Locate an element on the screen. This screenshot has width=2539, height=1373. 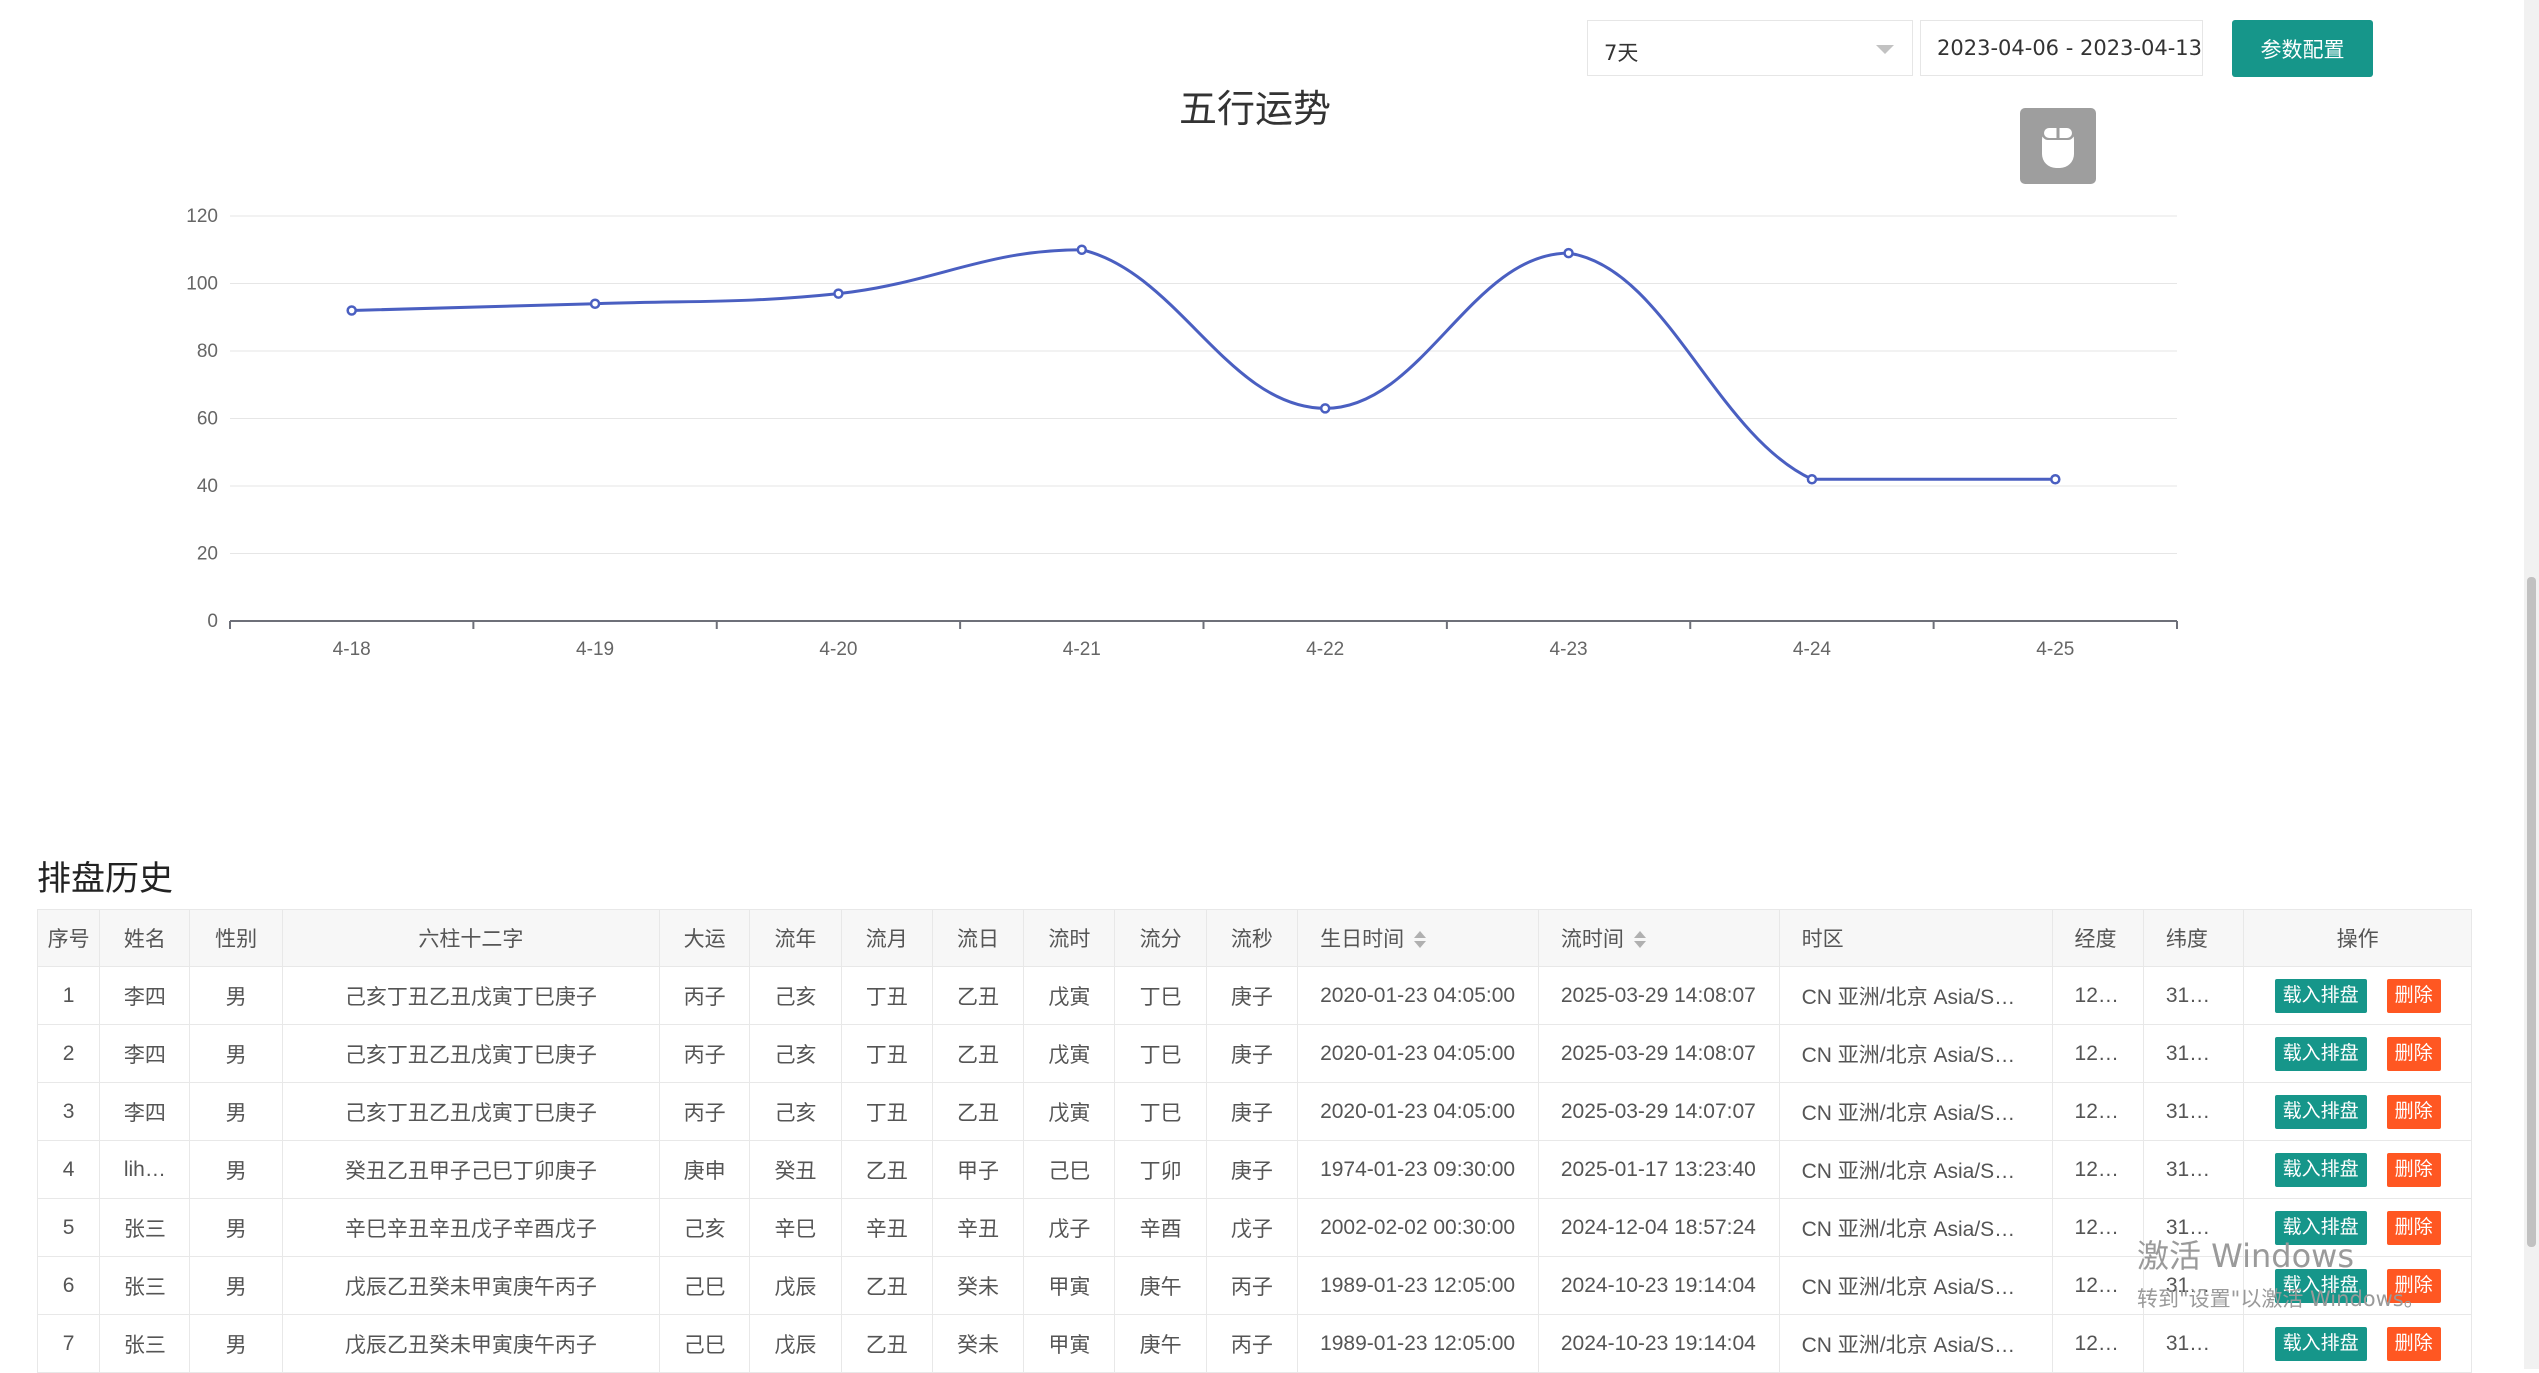
table-header-row: 序号 姓名 性别 六柱十二字 大运 流年 流月 流日 流时 流分 流秒 生日时间 流时间 时区 经度 纬度 操作 is located at coordinates (1254, 938).